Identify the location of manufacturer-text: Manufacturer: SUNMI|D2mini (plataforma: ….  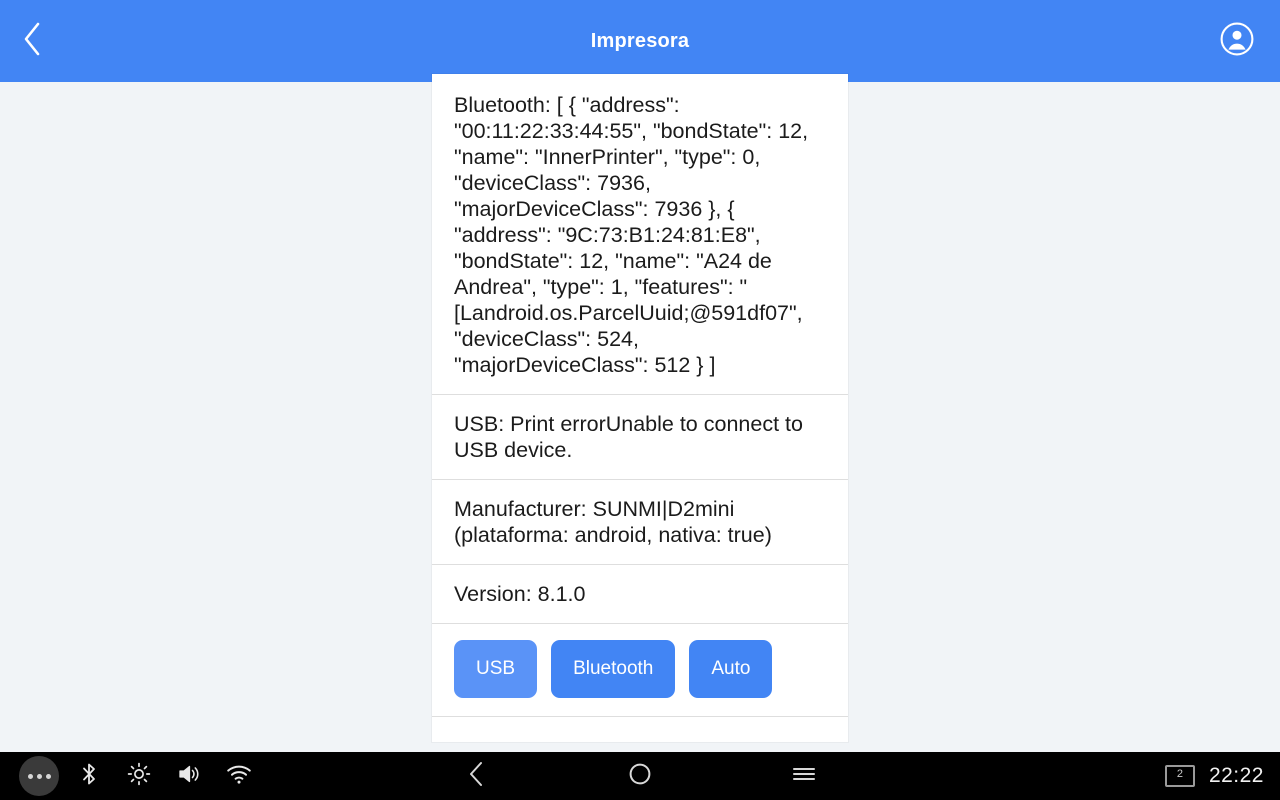
(613, 522).